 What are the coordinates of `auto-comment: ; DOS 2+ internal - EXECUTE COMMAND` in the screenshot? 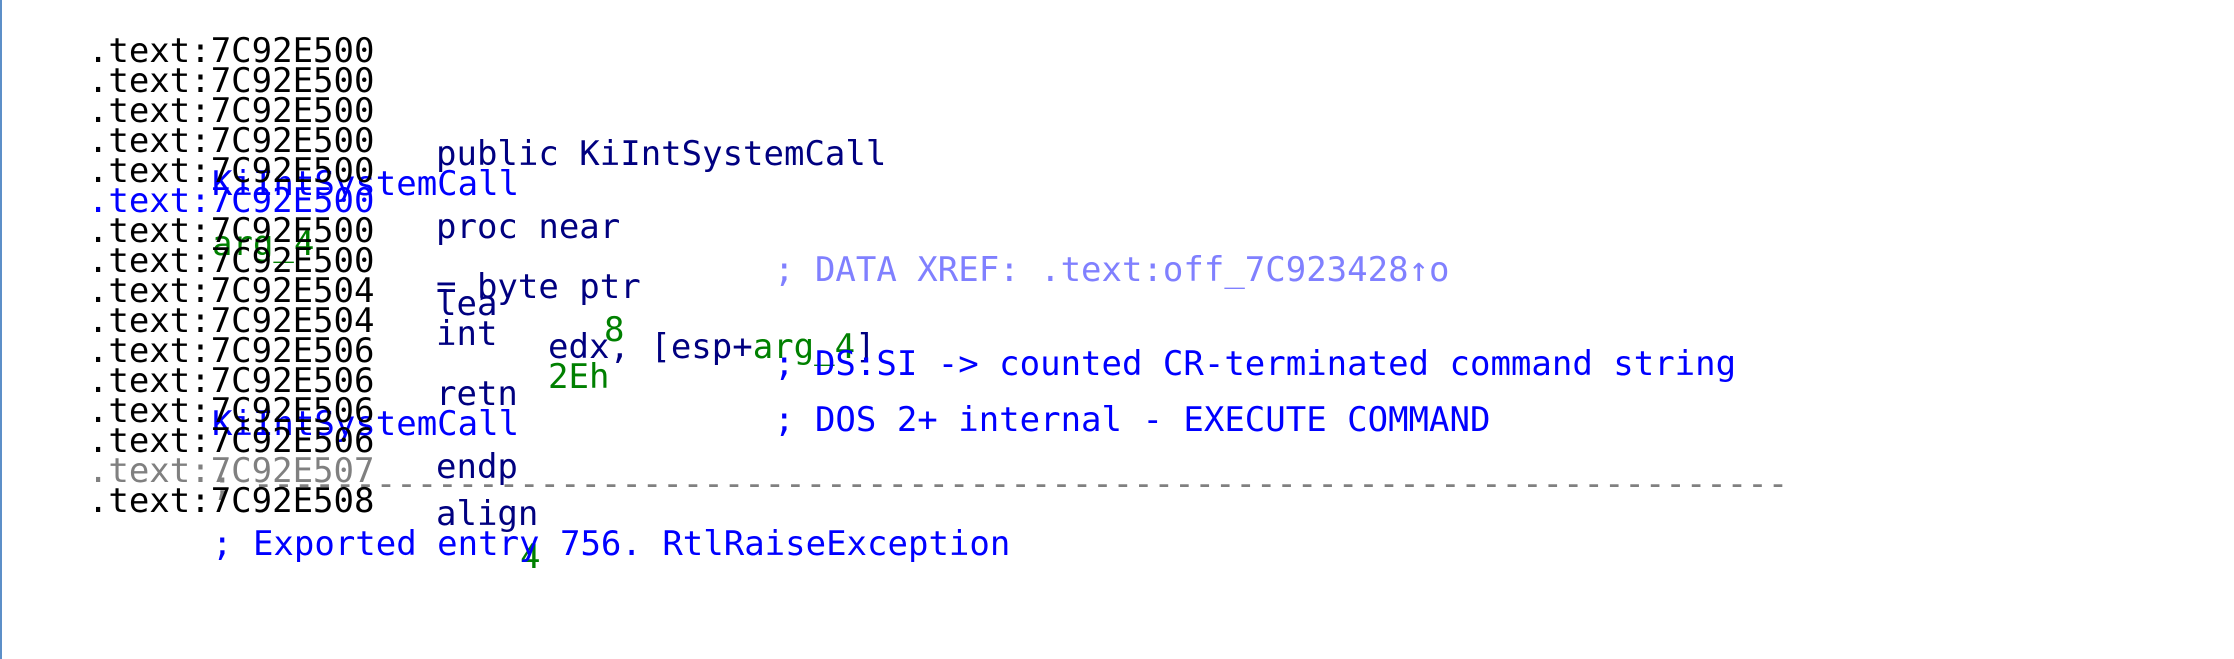 It's located at (1132, 420).